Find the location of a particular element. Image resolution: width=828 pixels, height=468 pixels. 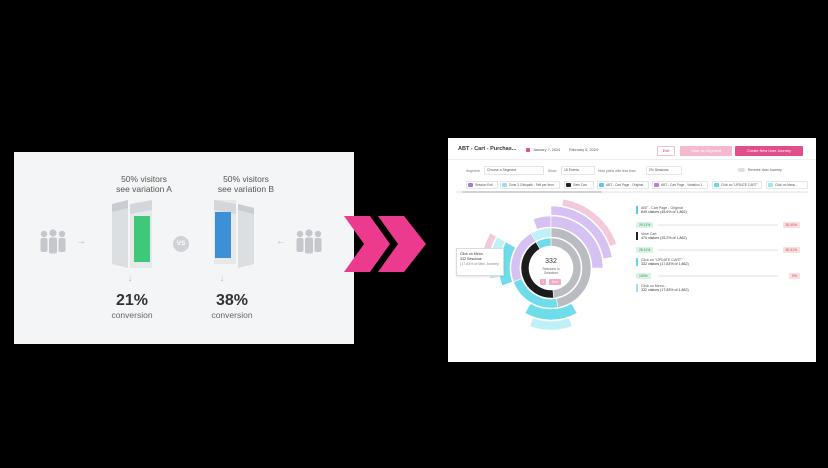

save-segment-button: Save as Segment is located at coordinates (706, 151).